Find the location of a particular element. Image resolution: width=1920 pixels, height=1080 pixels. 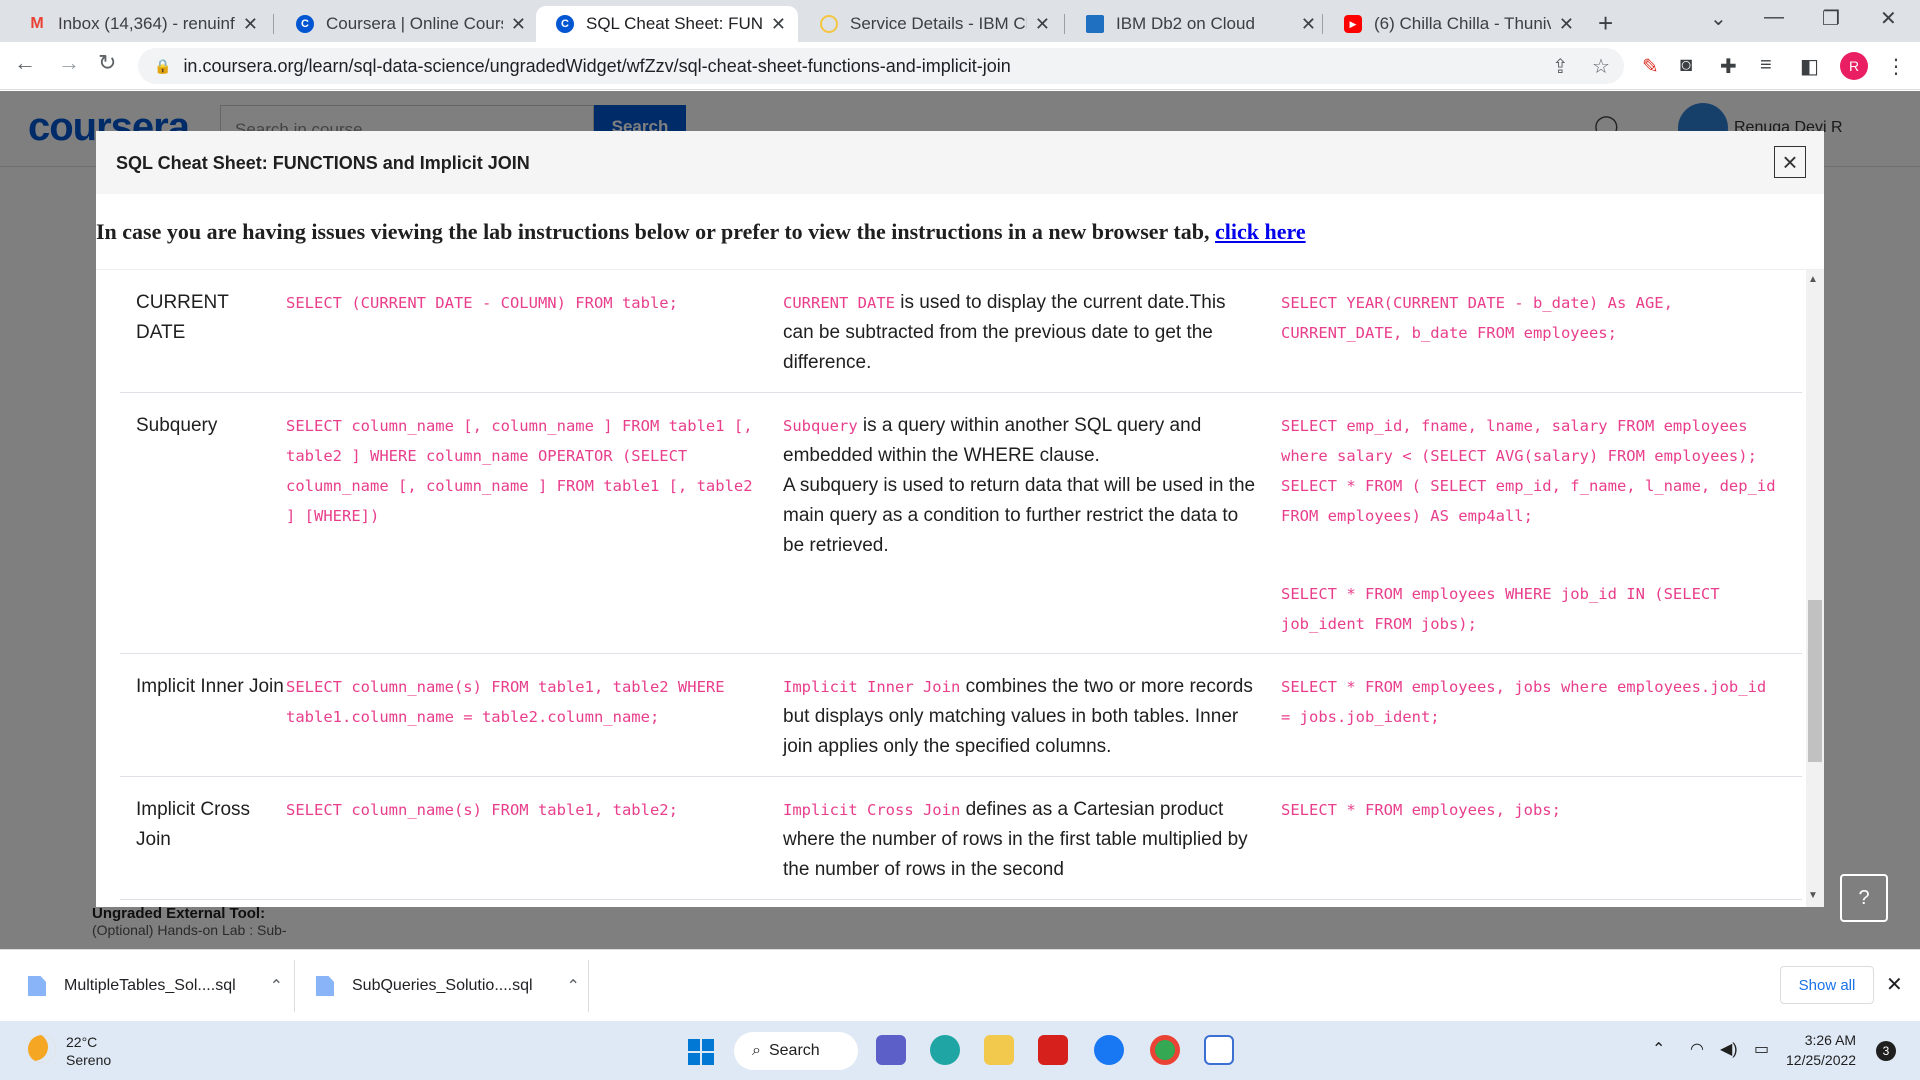

taskbar-search-label: Search is located at coordinates (794, 1050).